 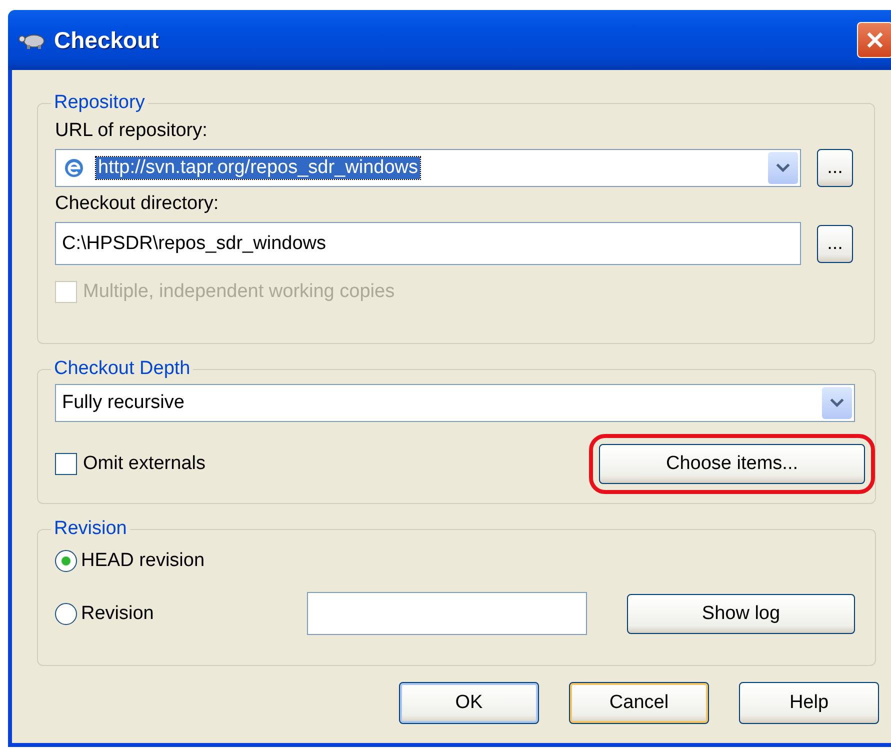 What do you see at coordinates (122, 369) in the screenshot?
I see `group-title: Checkout Depth` at bounding box center [122, 369].